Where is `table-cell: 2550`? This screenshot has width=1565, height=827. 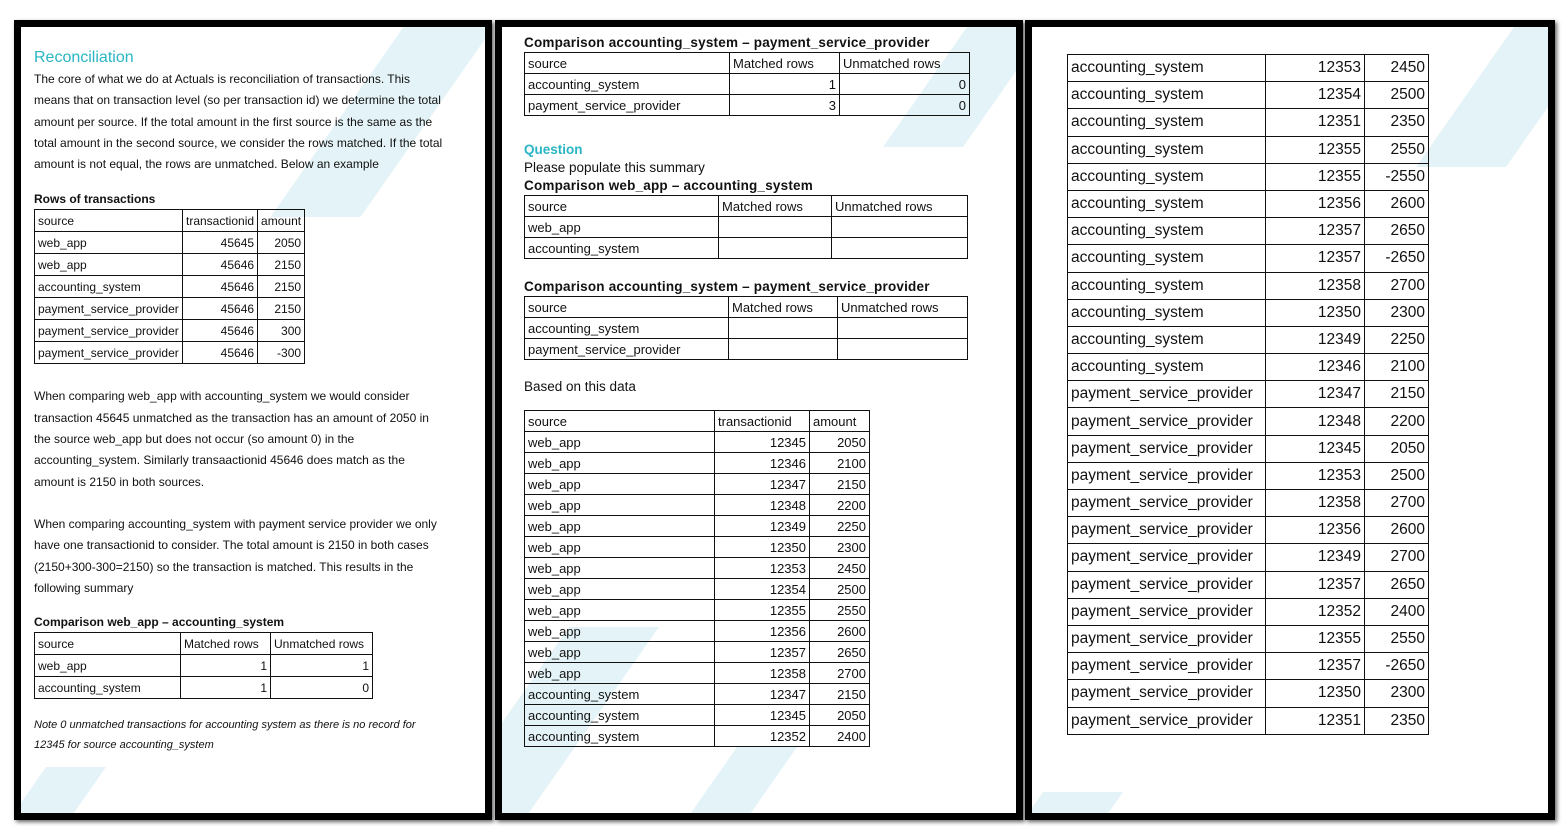 table-cell: 2550 is located at coordinates (1396, 149).